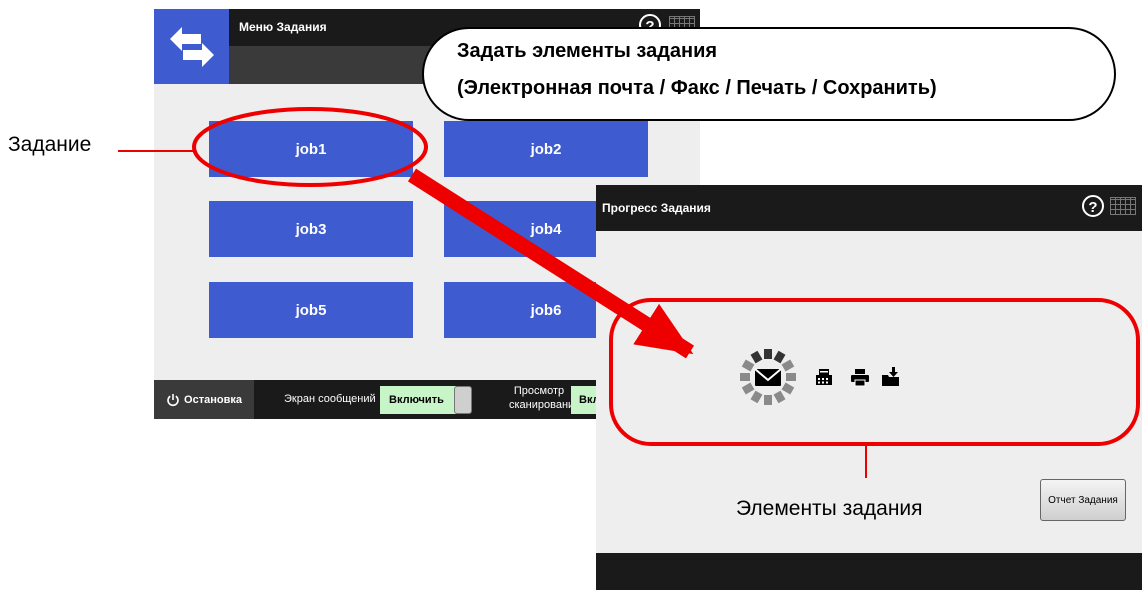 This screenshot has height=590, width=1142. Describe the element at coordinates (1123, 206) in the screenshot. I see `keyboard-icon` at that location.